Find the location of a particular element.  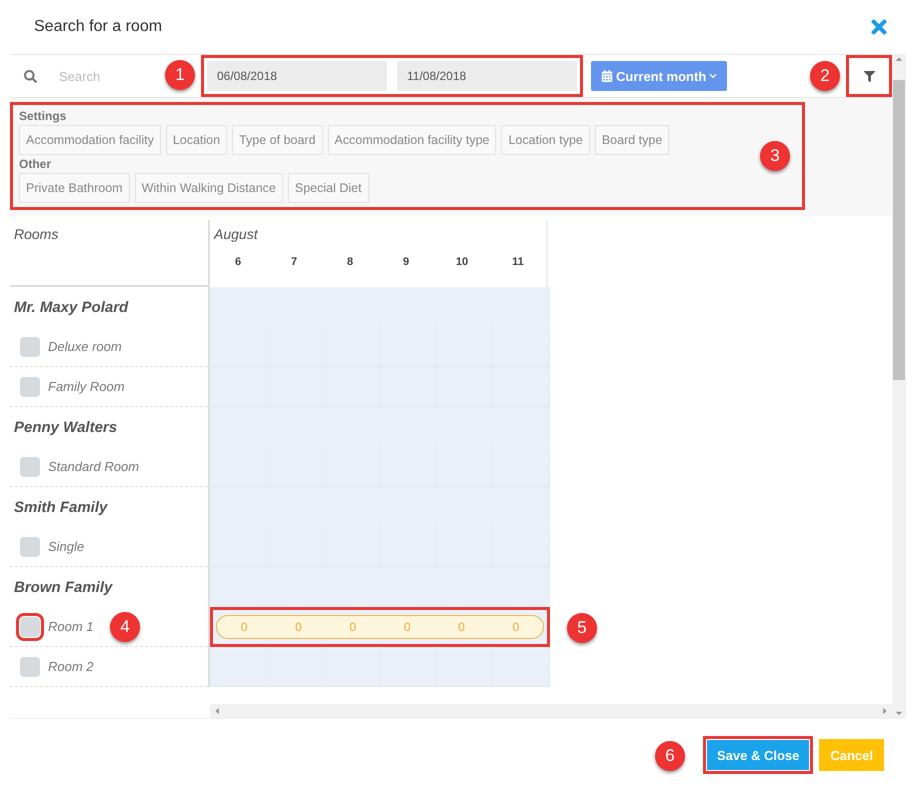

rooms-heading: Rooms is located at coordinates (36, 234).